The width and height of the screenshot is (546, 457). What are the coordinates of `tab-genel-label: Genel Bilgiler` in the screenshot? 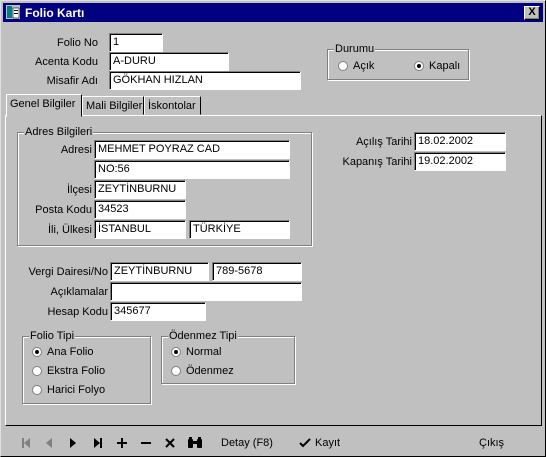 It's located at (43, 104).